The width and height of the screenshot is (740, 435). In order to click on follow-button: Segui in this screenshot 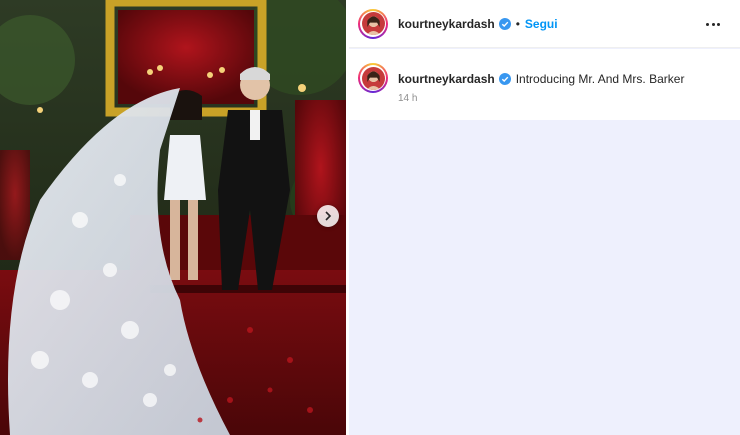, I will do `click(541, 24)`.